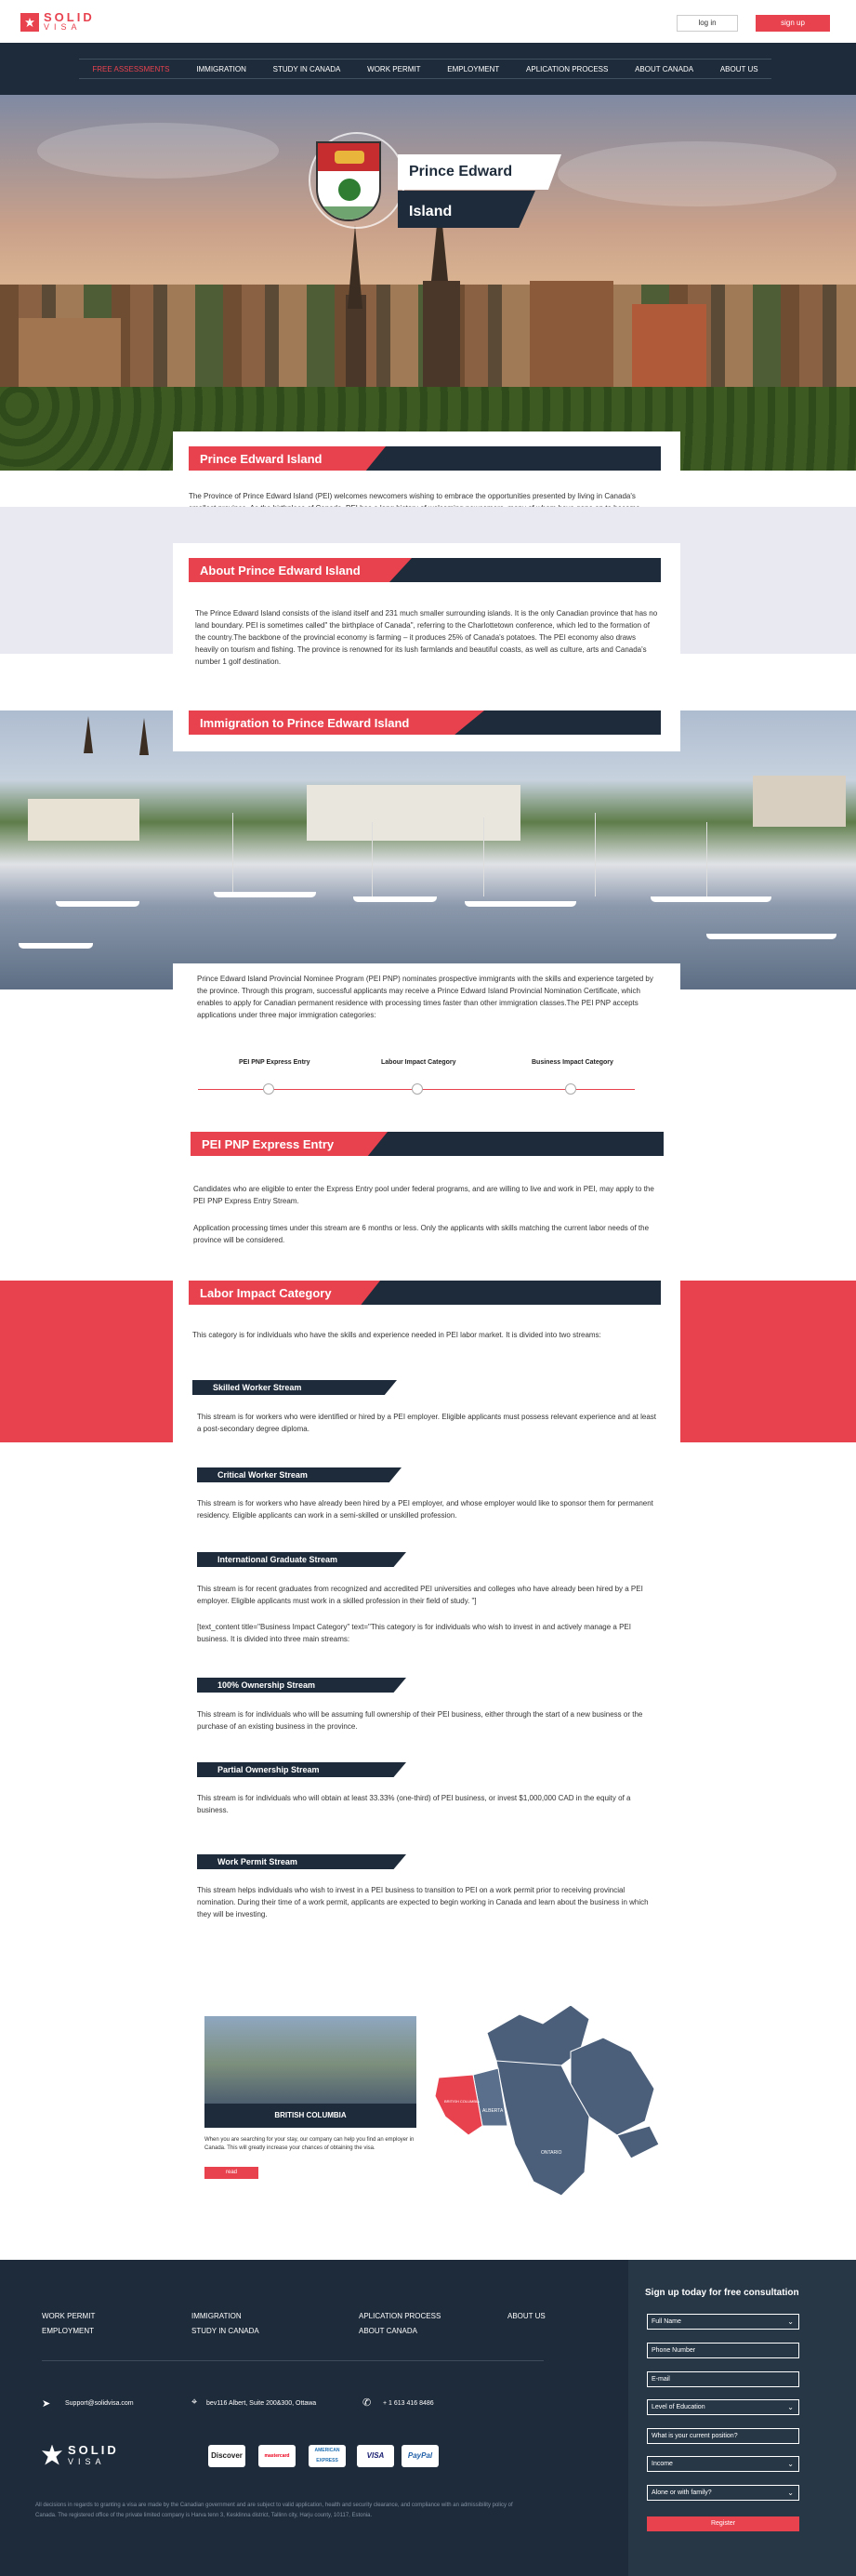 The width and height of the screenshot is (856, 2576). Describe the element at coordinates (327, 2456) in the screenshot. I see `amex-icon: AMERICAN EXPRESS` at that location.